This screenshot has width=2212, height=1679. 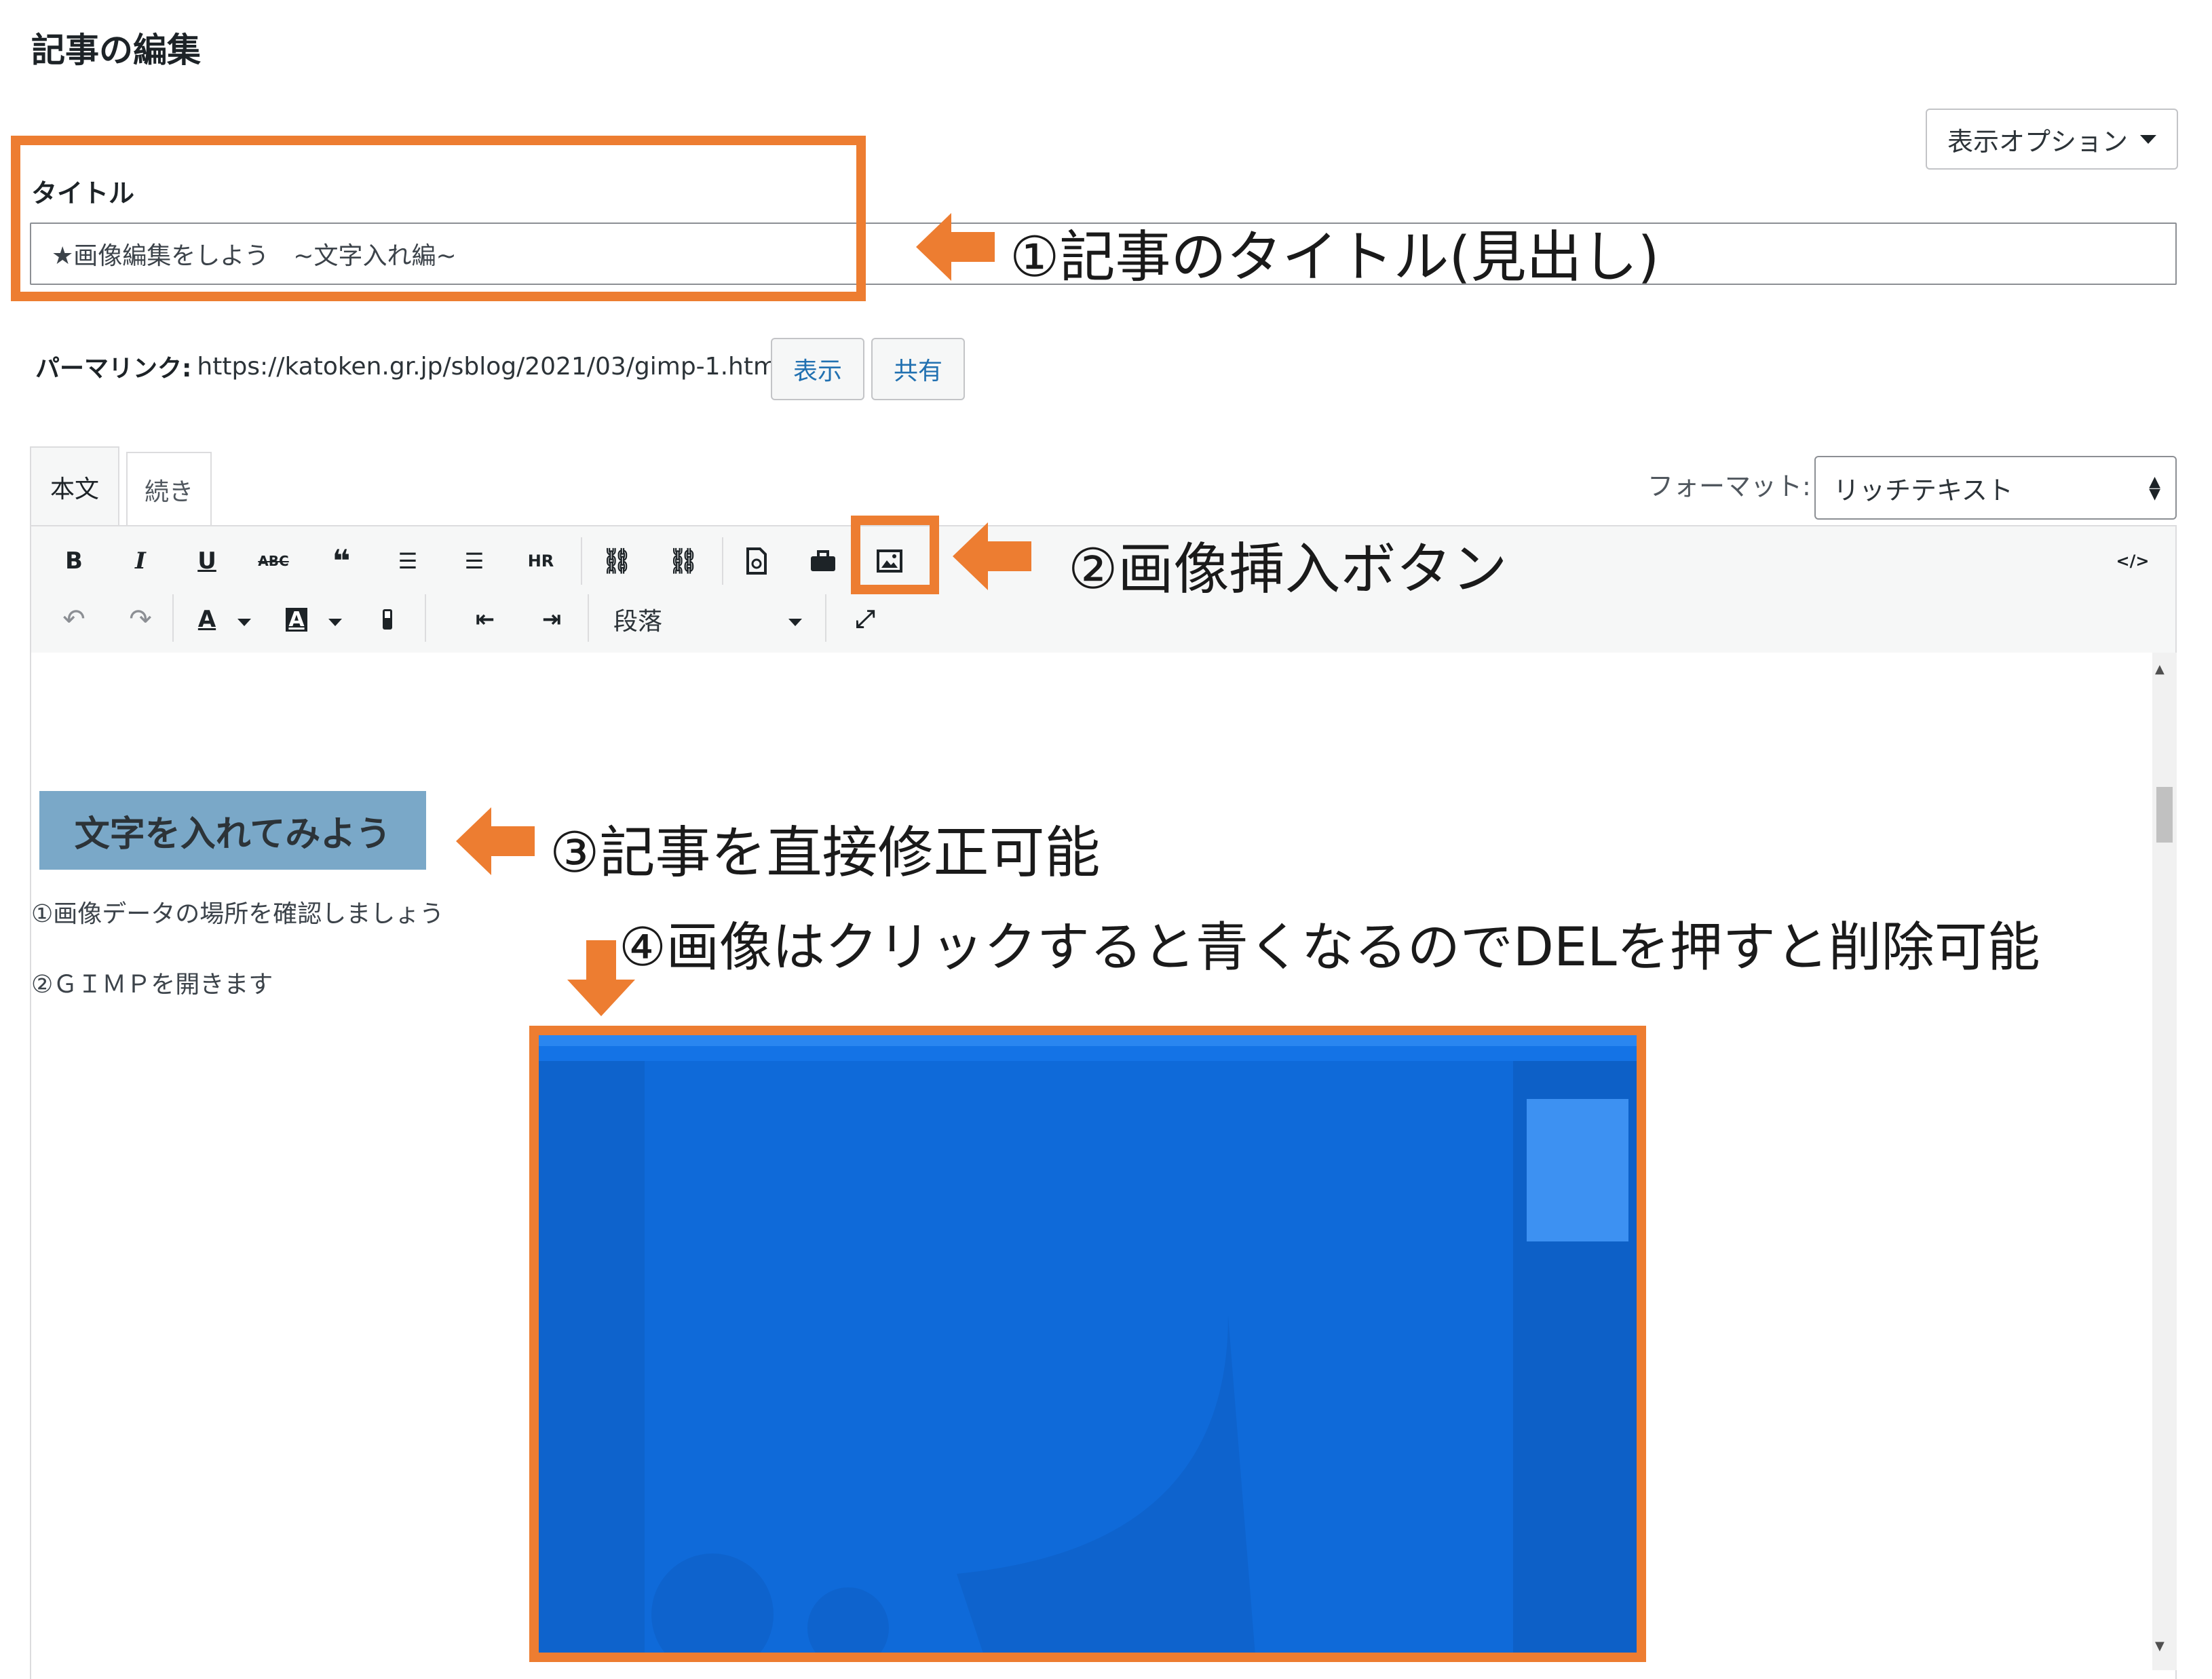 What do you see at coordinates (1329, 948) in the screenshot?
I see `annotation-delete-image: ④画像はクリックすると青くなるのでDELを押すと削除可能` at bounding box center [1329, 948].